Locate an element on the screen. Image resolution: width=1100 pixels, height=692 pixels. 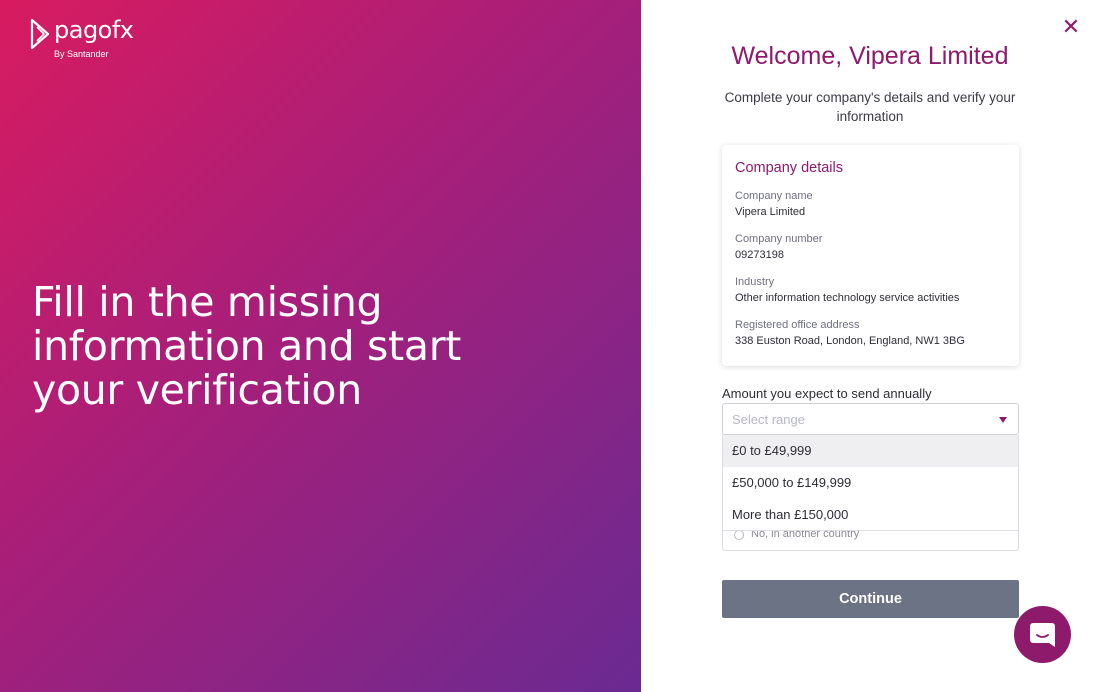
chat-launcher-button is located at coordinates (1042, 634).